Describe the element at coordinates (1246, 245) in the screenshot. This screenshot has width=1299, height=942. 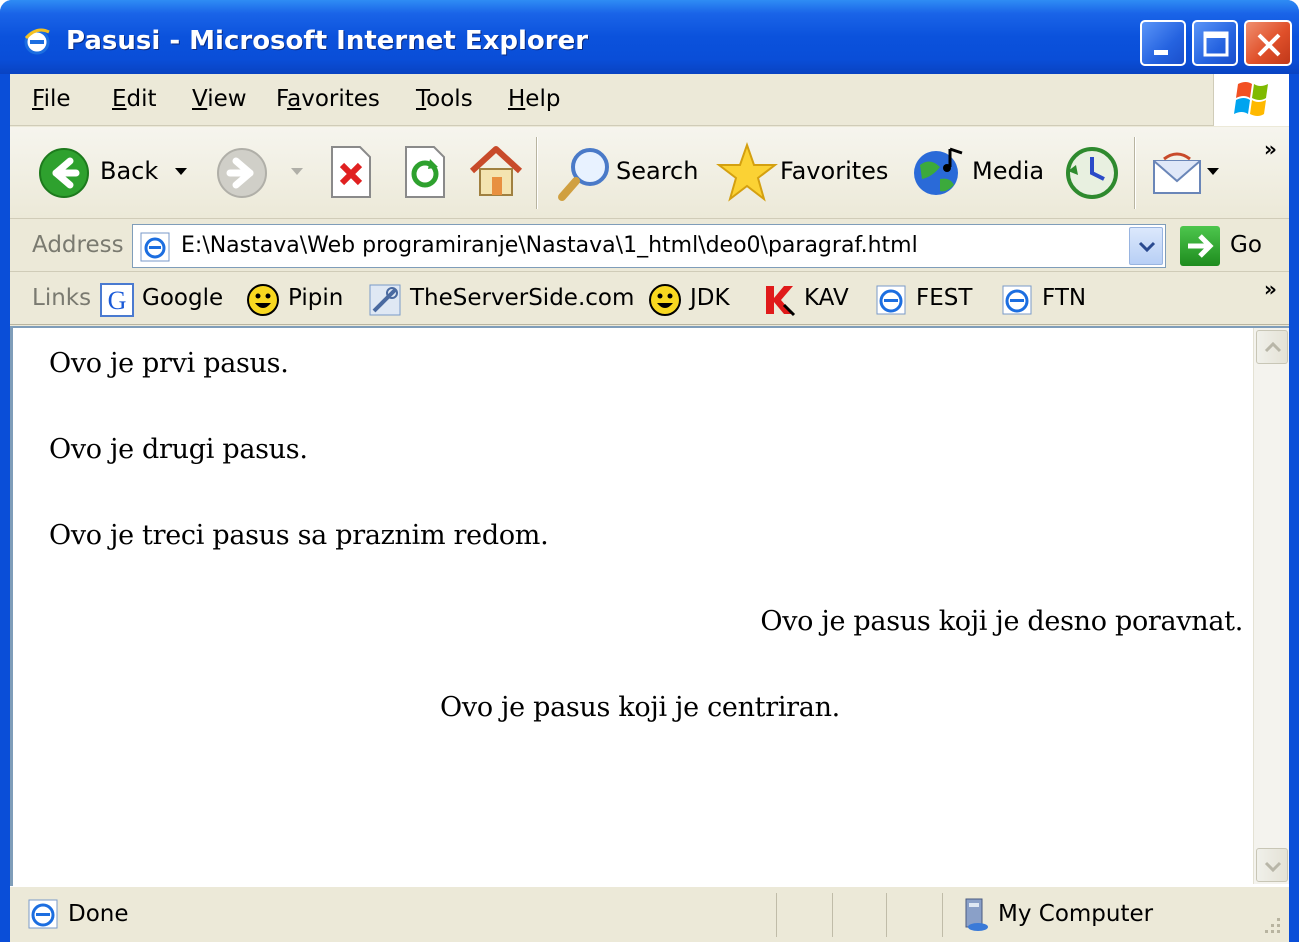
I see `go-label: Go` at that location.